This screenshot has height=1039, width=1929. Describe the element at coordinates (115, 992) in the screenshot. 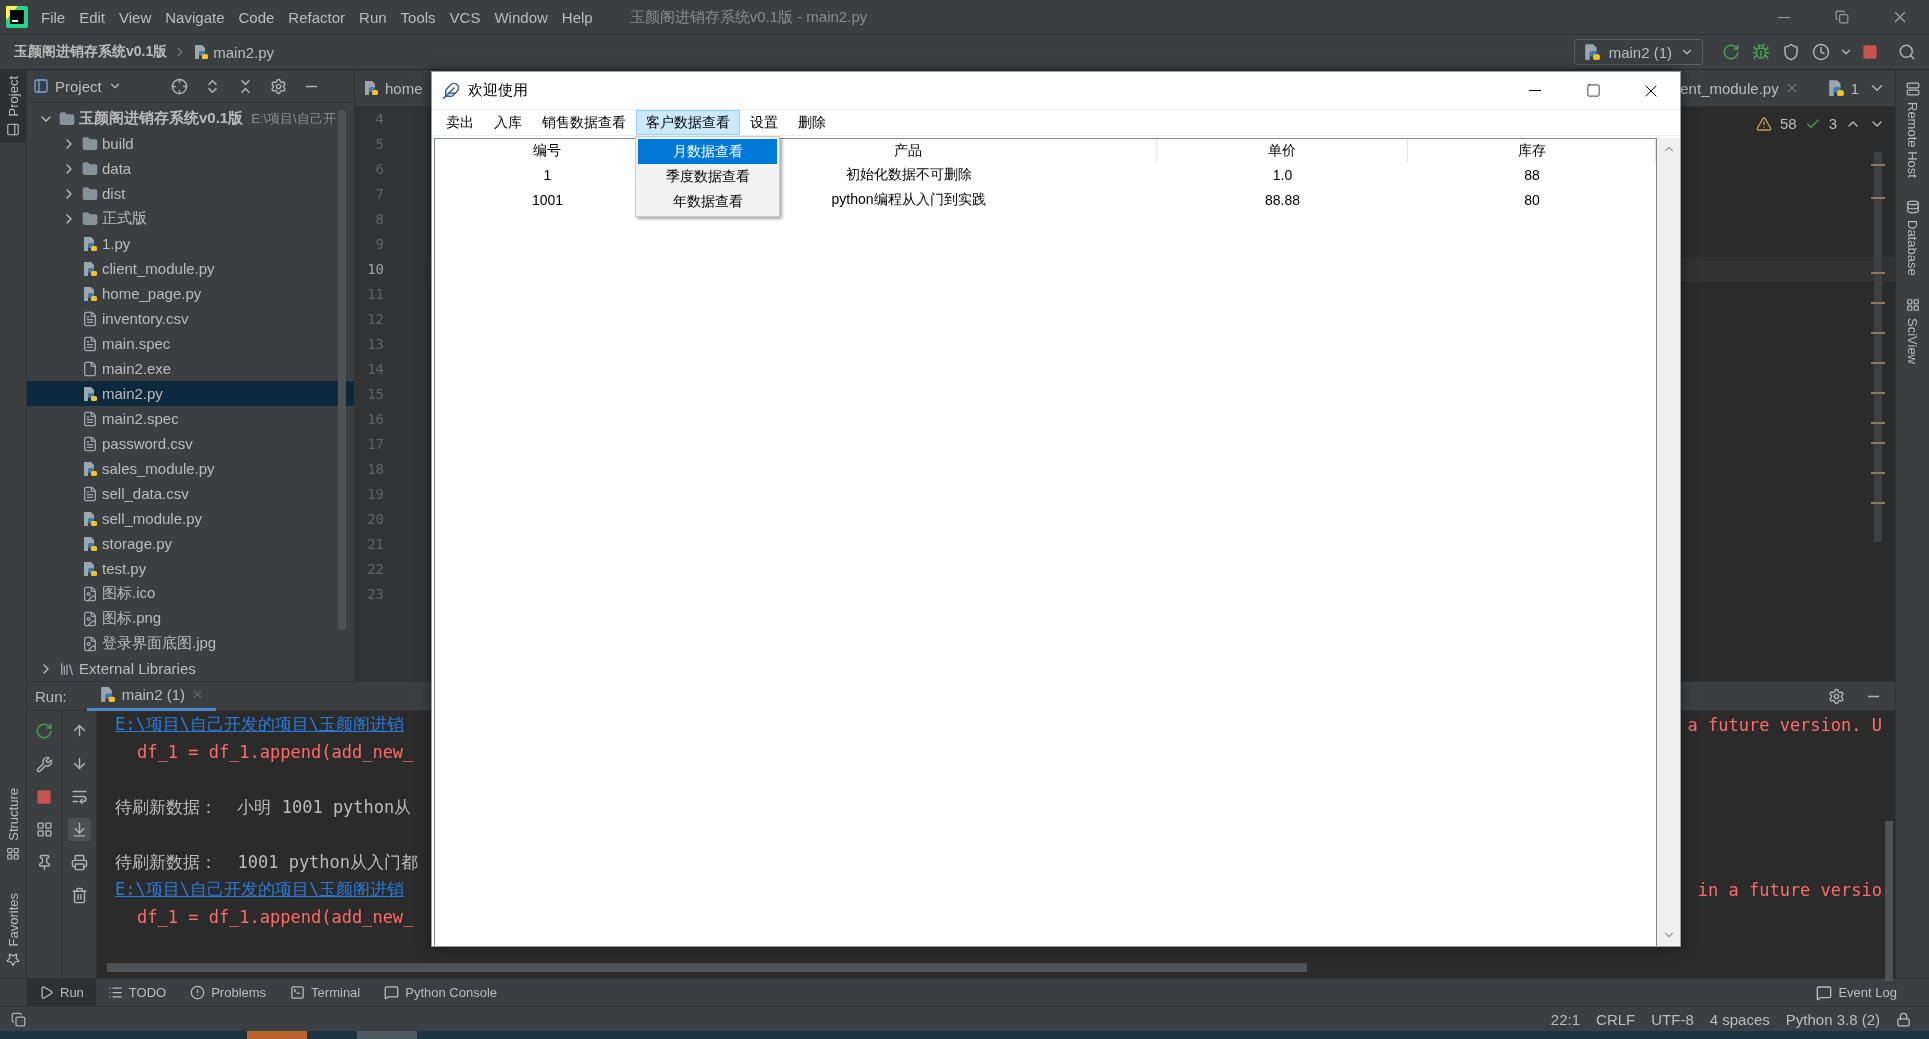

I see `list-icon` at that location.